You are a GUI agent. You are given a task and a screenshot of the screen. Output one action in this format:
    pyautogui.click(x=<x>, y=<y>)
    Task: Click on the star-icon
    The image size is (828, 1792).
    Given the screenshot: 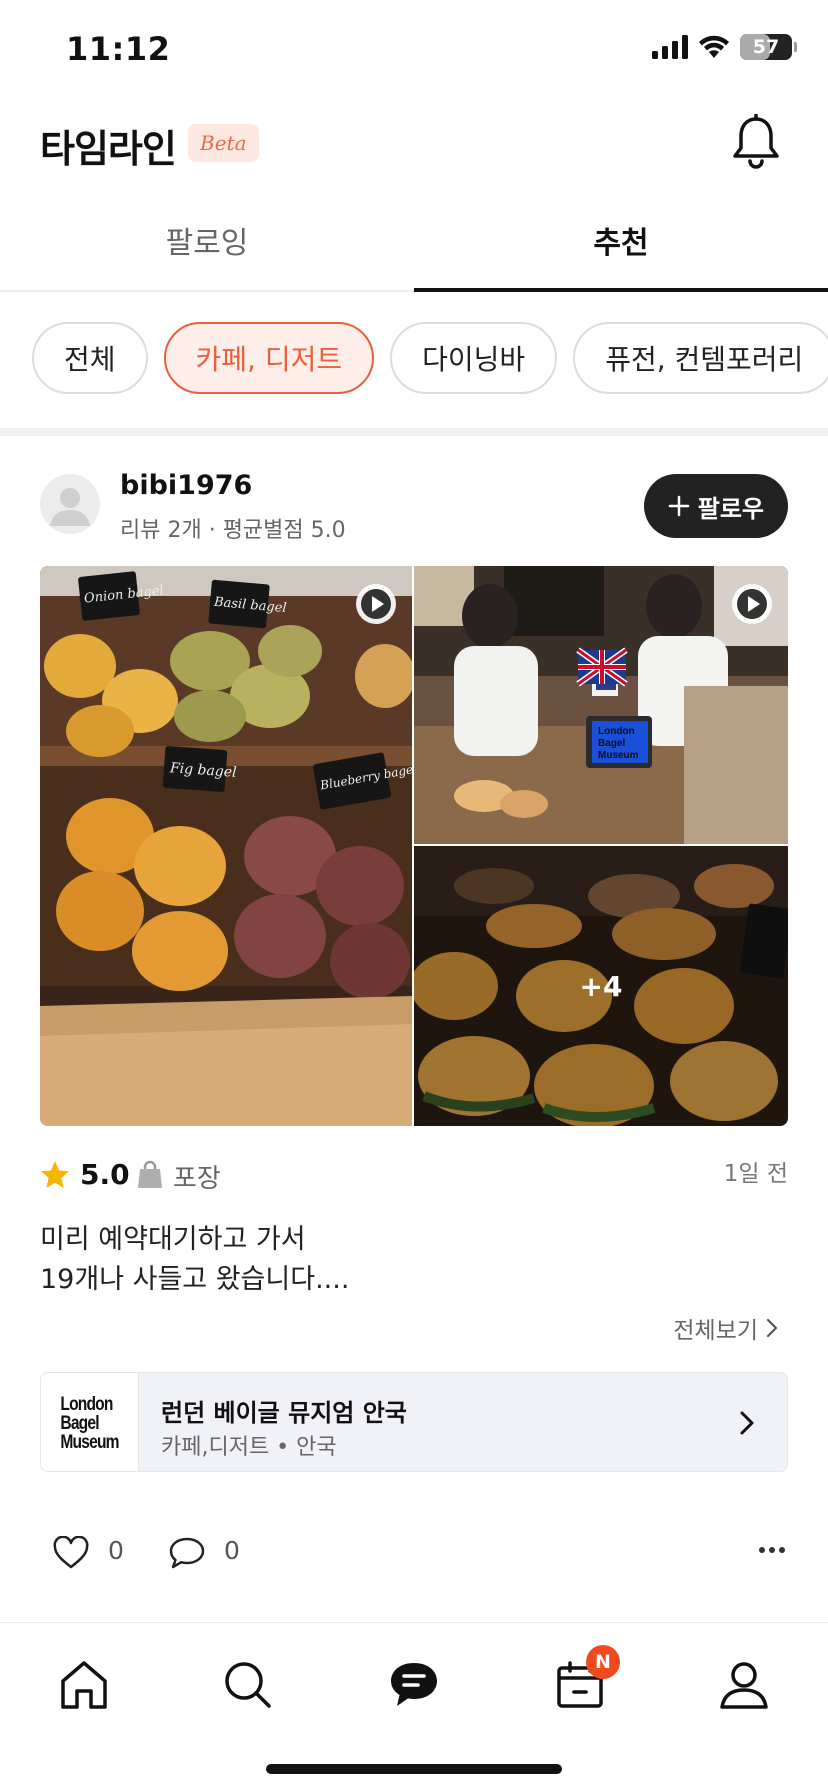 What is the action you would take?
    pyautogui.click(x=55, y=1174)
    